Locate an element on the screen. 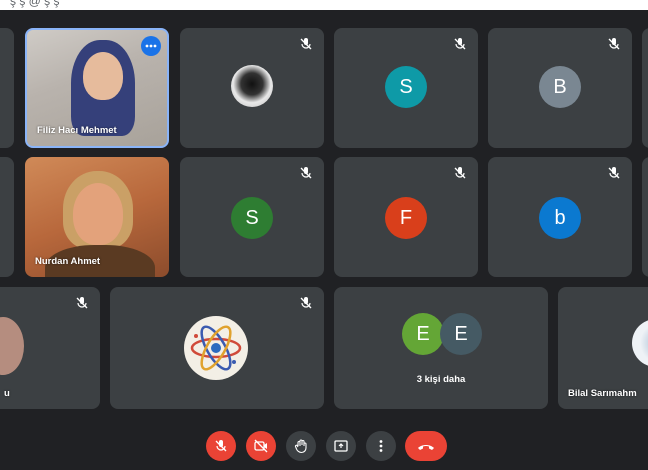 This screenshot has width=648, height=470. top-strip: ş ş @ ş ş is located at coordinates (324, 5).